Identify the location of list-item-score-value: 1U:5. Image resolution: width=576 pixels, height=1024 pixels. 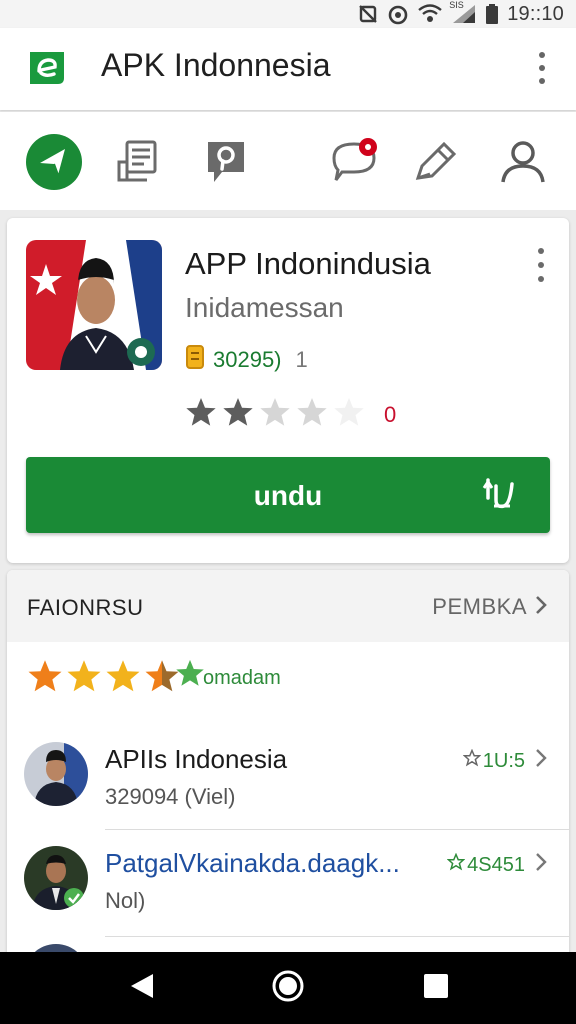
(503, 760).